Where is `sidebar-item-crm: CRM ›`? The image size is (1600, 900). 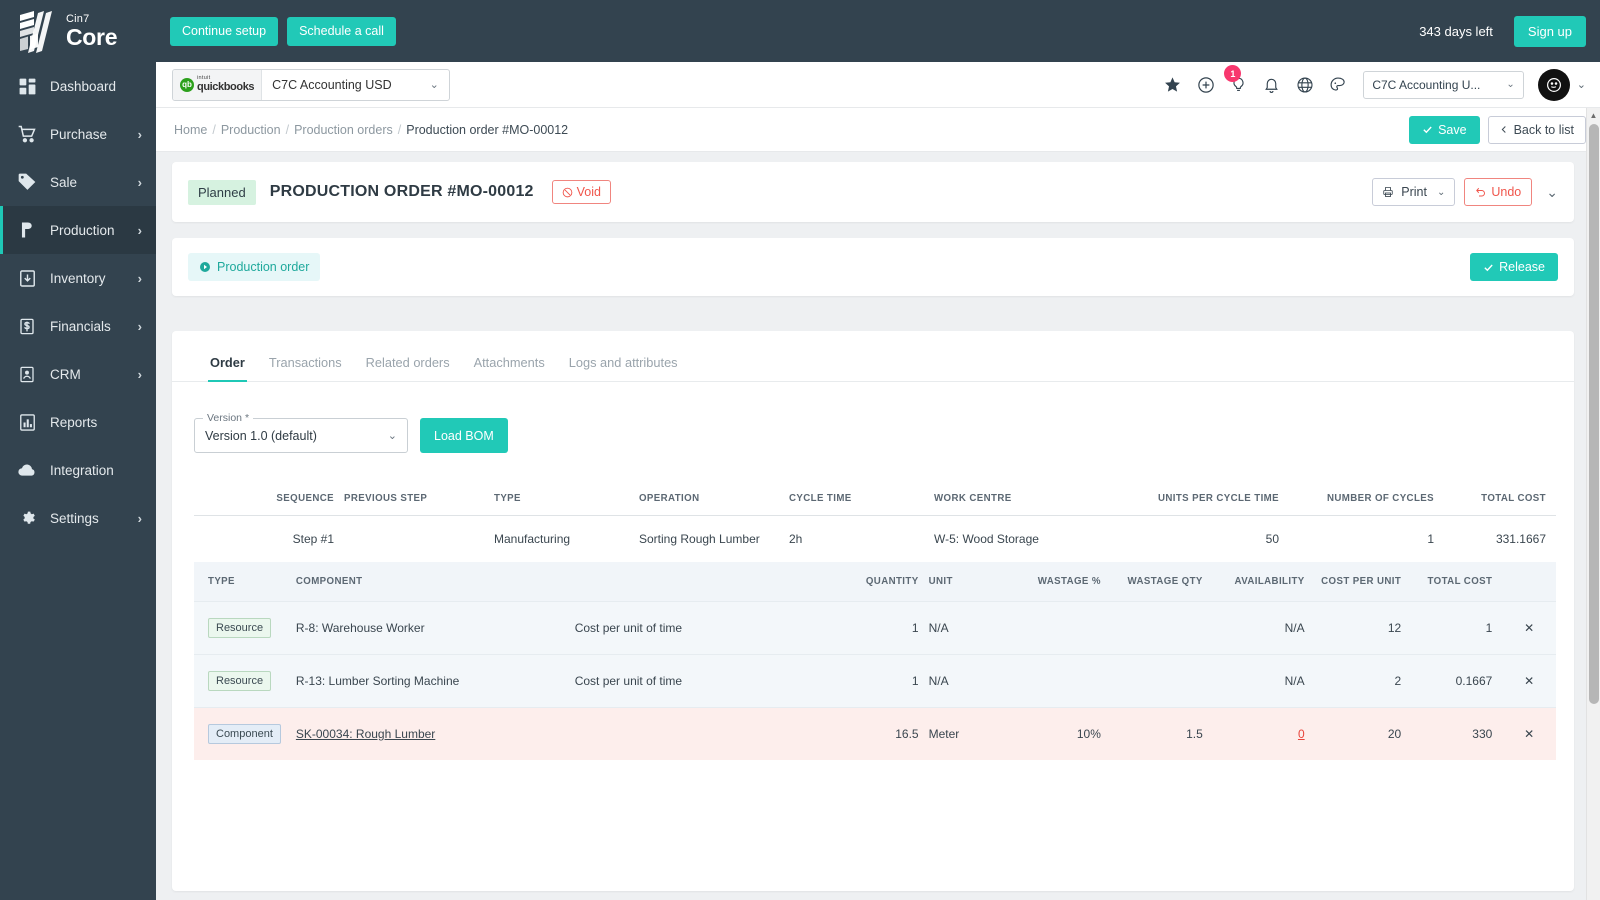
sidebar-item-crm: CRM › is located at coordinates (78, 374).